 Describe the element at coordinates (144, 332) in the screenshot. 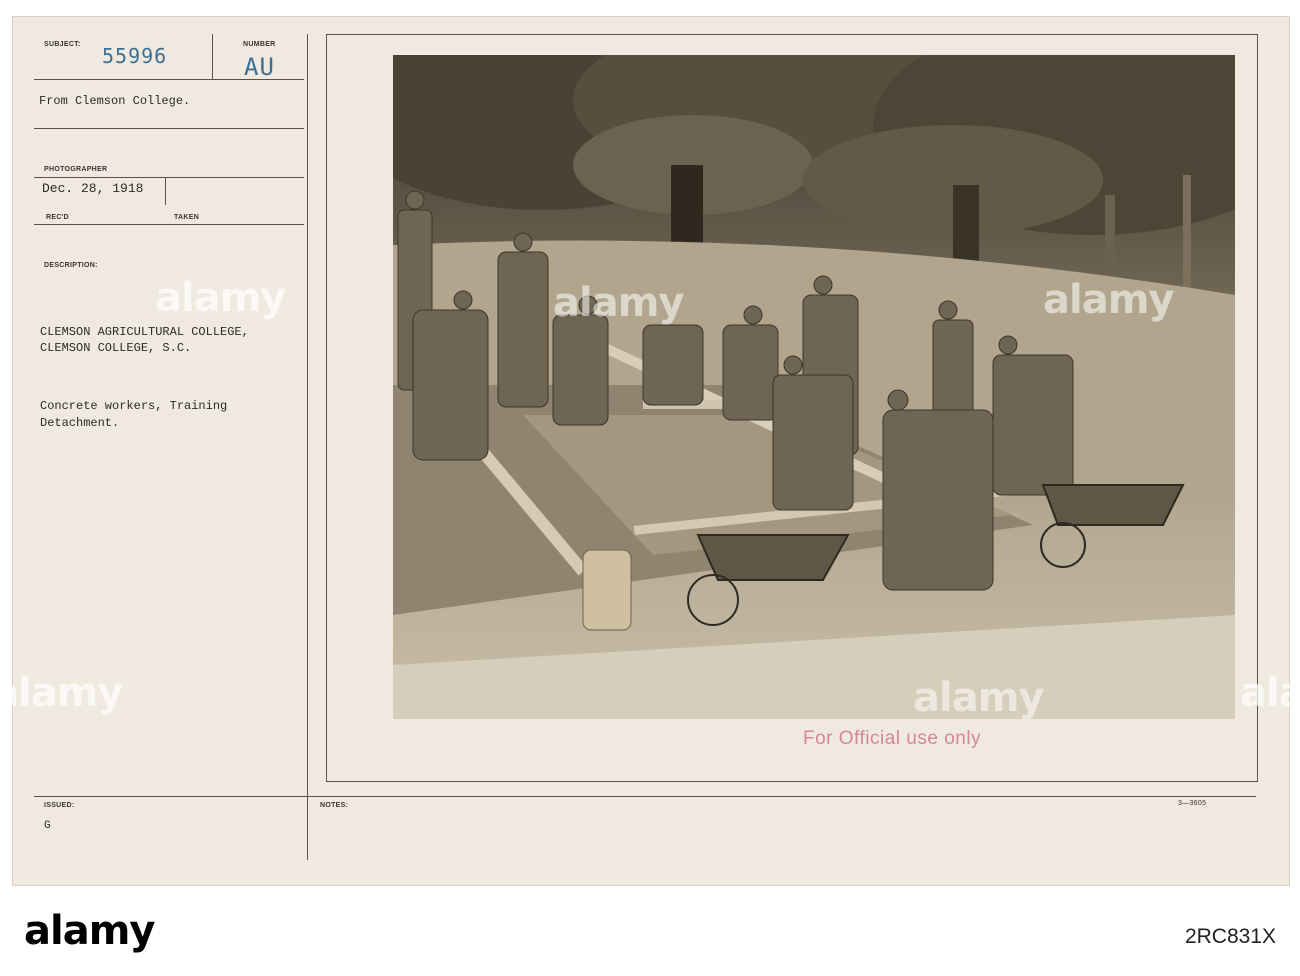

I see `description-line-1: CLEMSON AGRICULTURAL COLLEGE,` at that location.